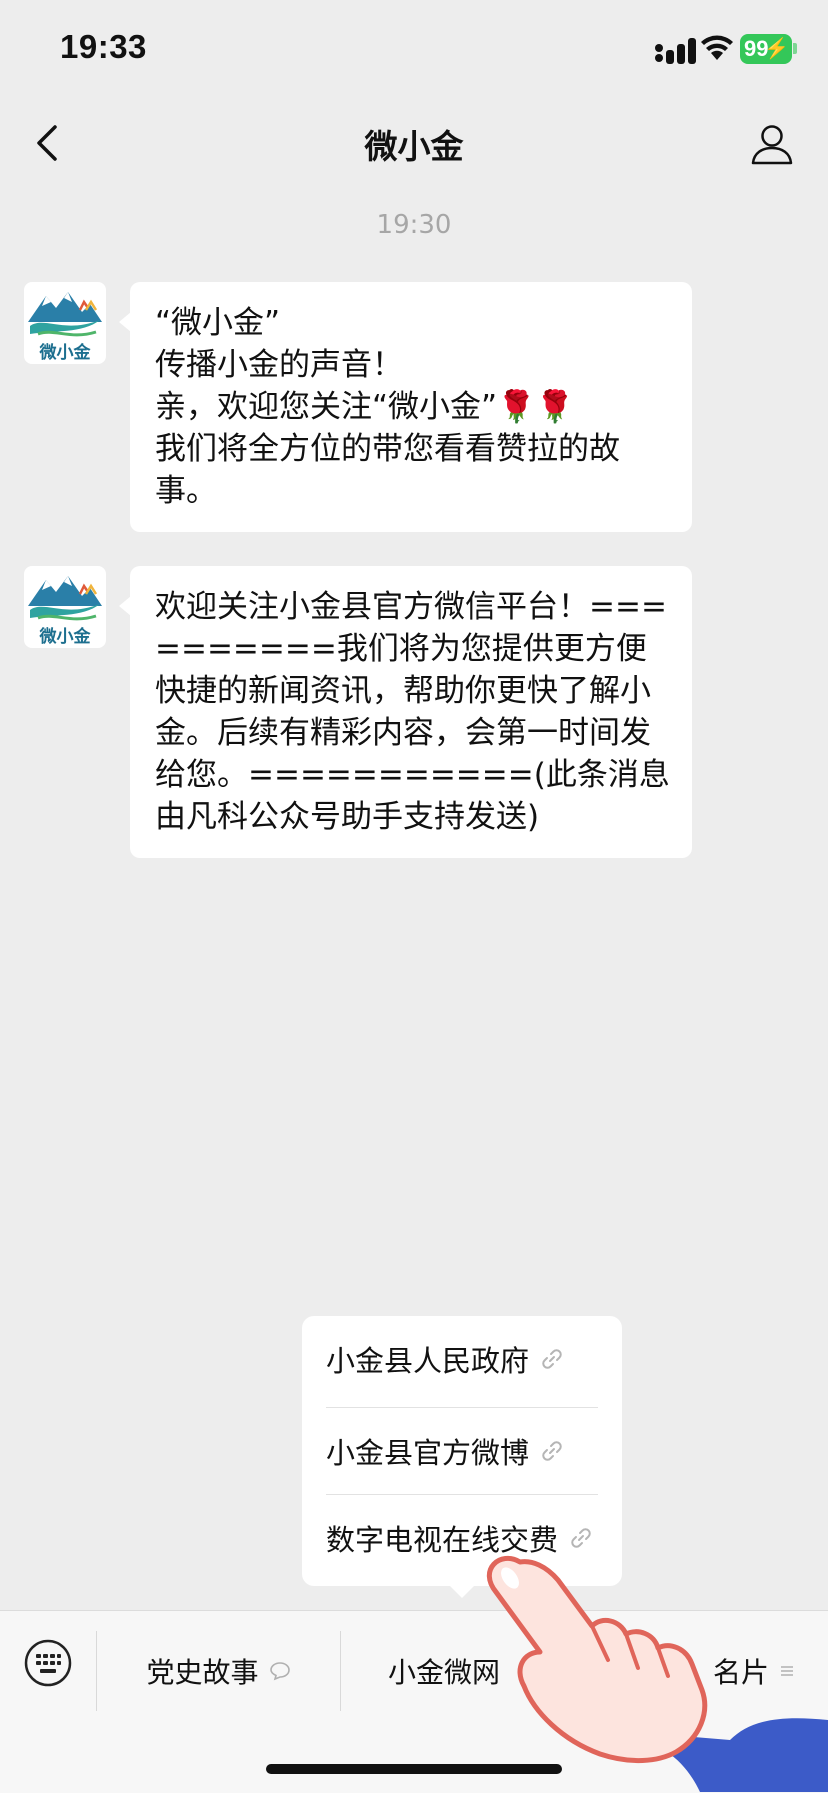  What do you see at coordinates (202, 1672) in the screenshot?
I see `menu-item-label: 党史故事` at bounding box center [202, 1672].